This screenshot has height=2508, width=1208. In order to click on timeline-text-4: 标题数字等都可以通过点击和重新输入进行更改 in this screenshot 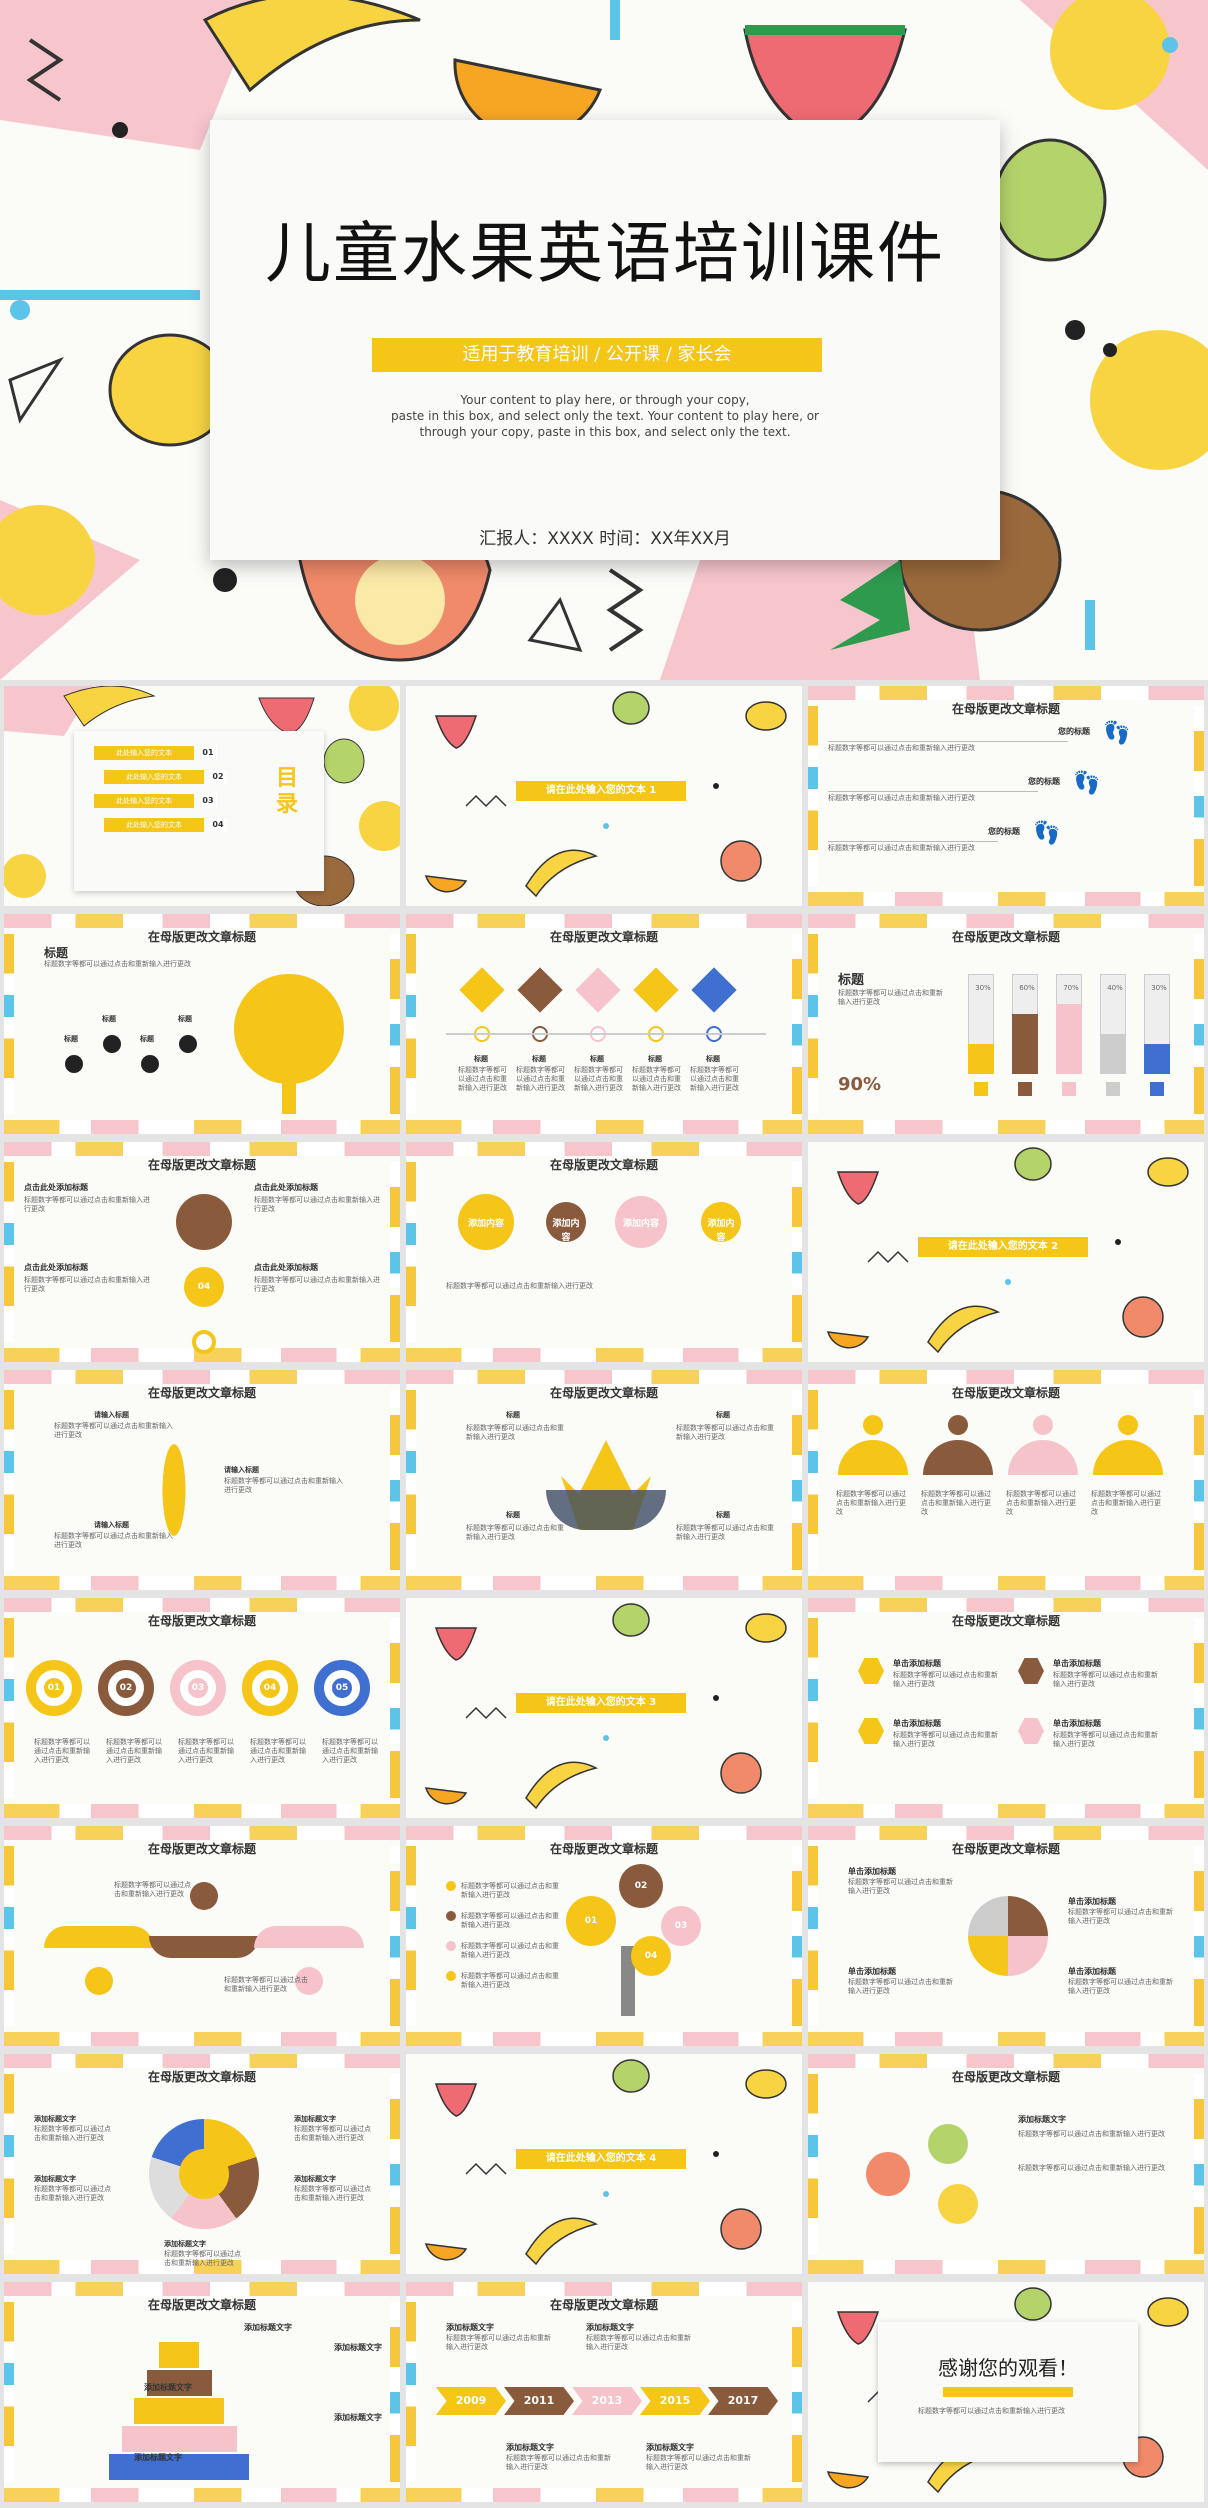, I will do `click(698, 2463)`.